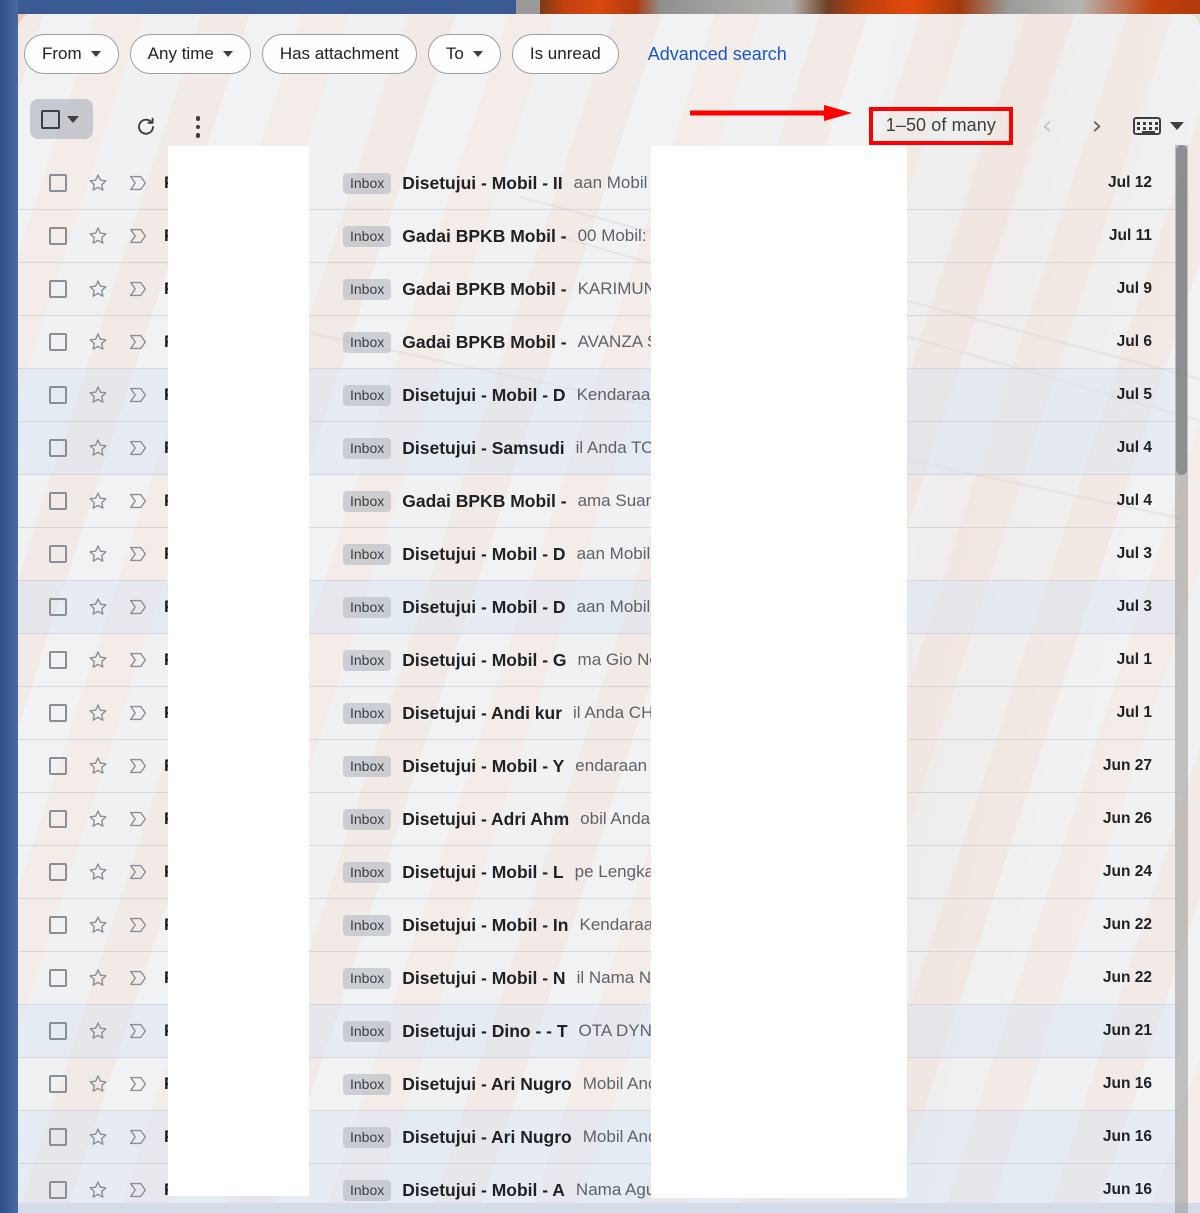 The image size is (1200, 1213). What do you see at coordinates (198, 135) in the screenshot?
I see `more-vertical-icon` at bounding box center [198, 135].